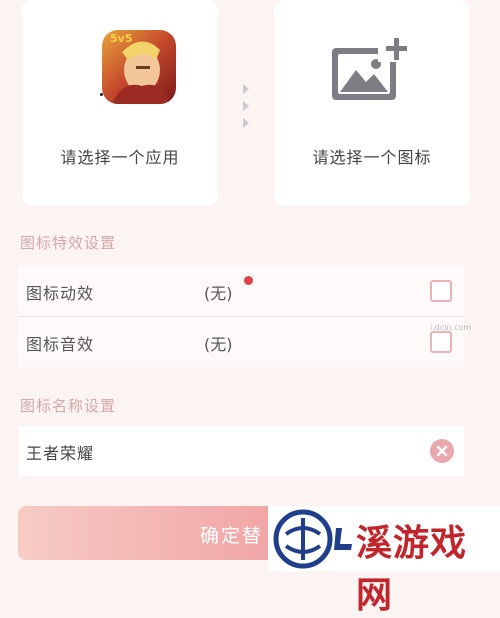  What do you see at coordinates (248, 280) in the screenshot?
I see `notification-dot` at bounding box center [248, 280].